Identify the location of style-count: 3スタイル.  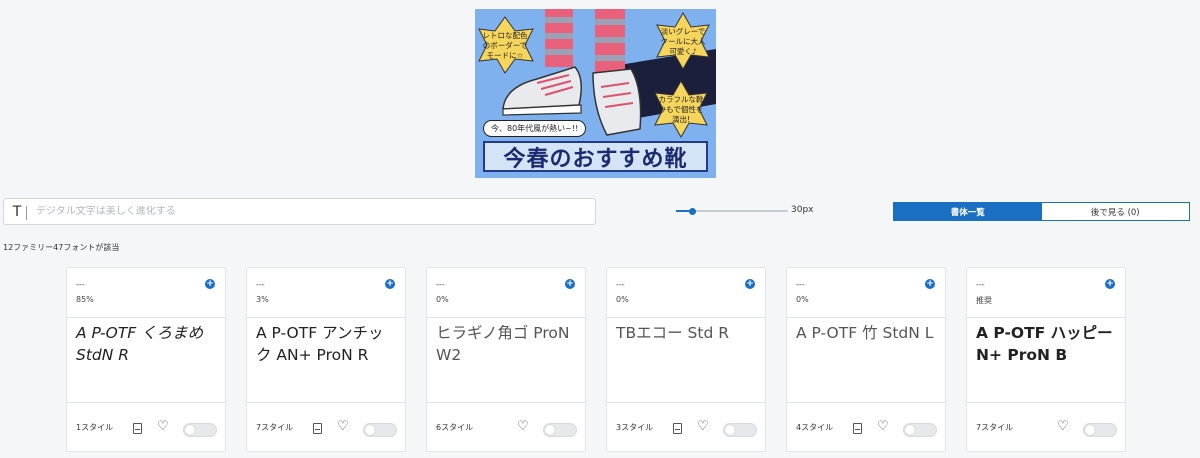
(635, 427).